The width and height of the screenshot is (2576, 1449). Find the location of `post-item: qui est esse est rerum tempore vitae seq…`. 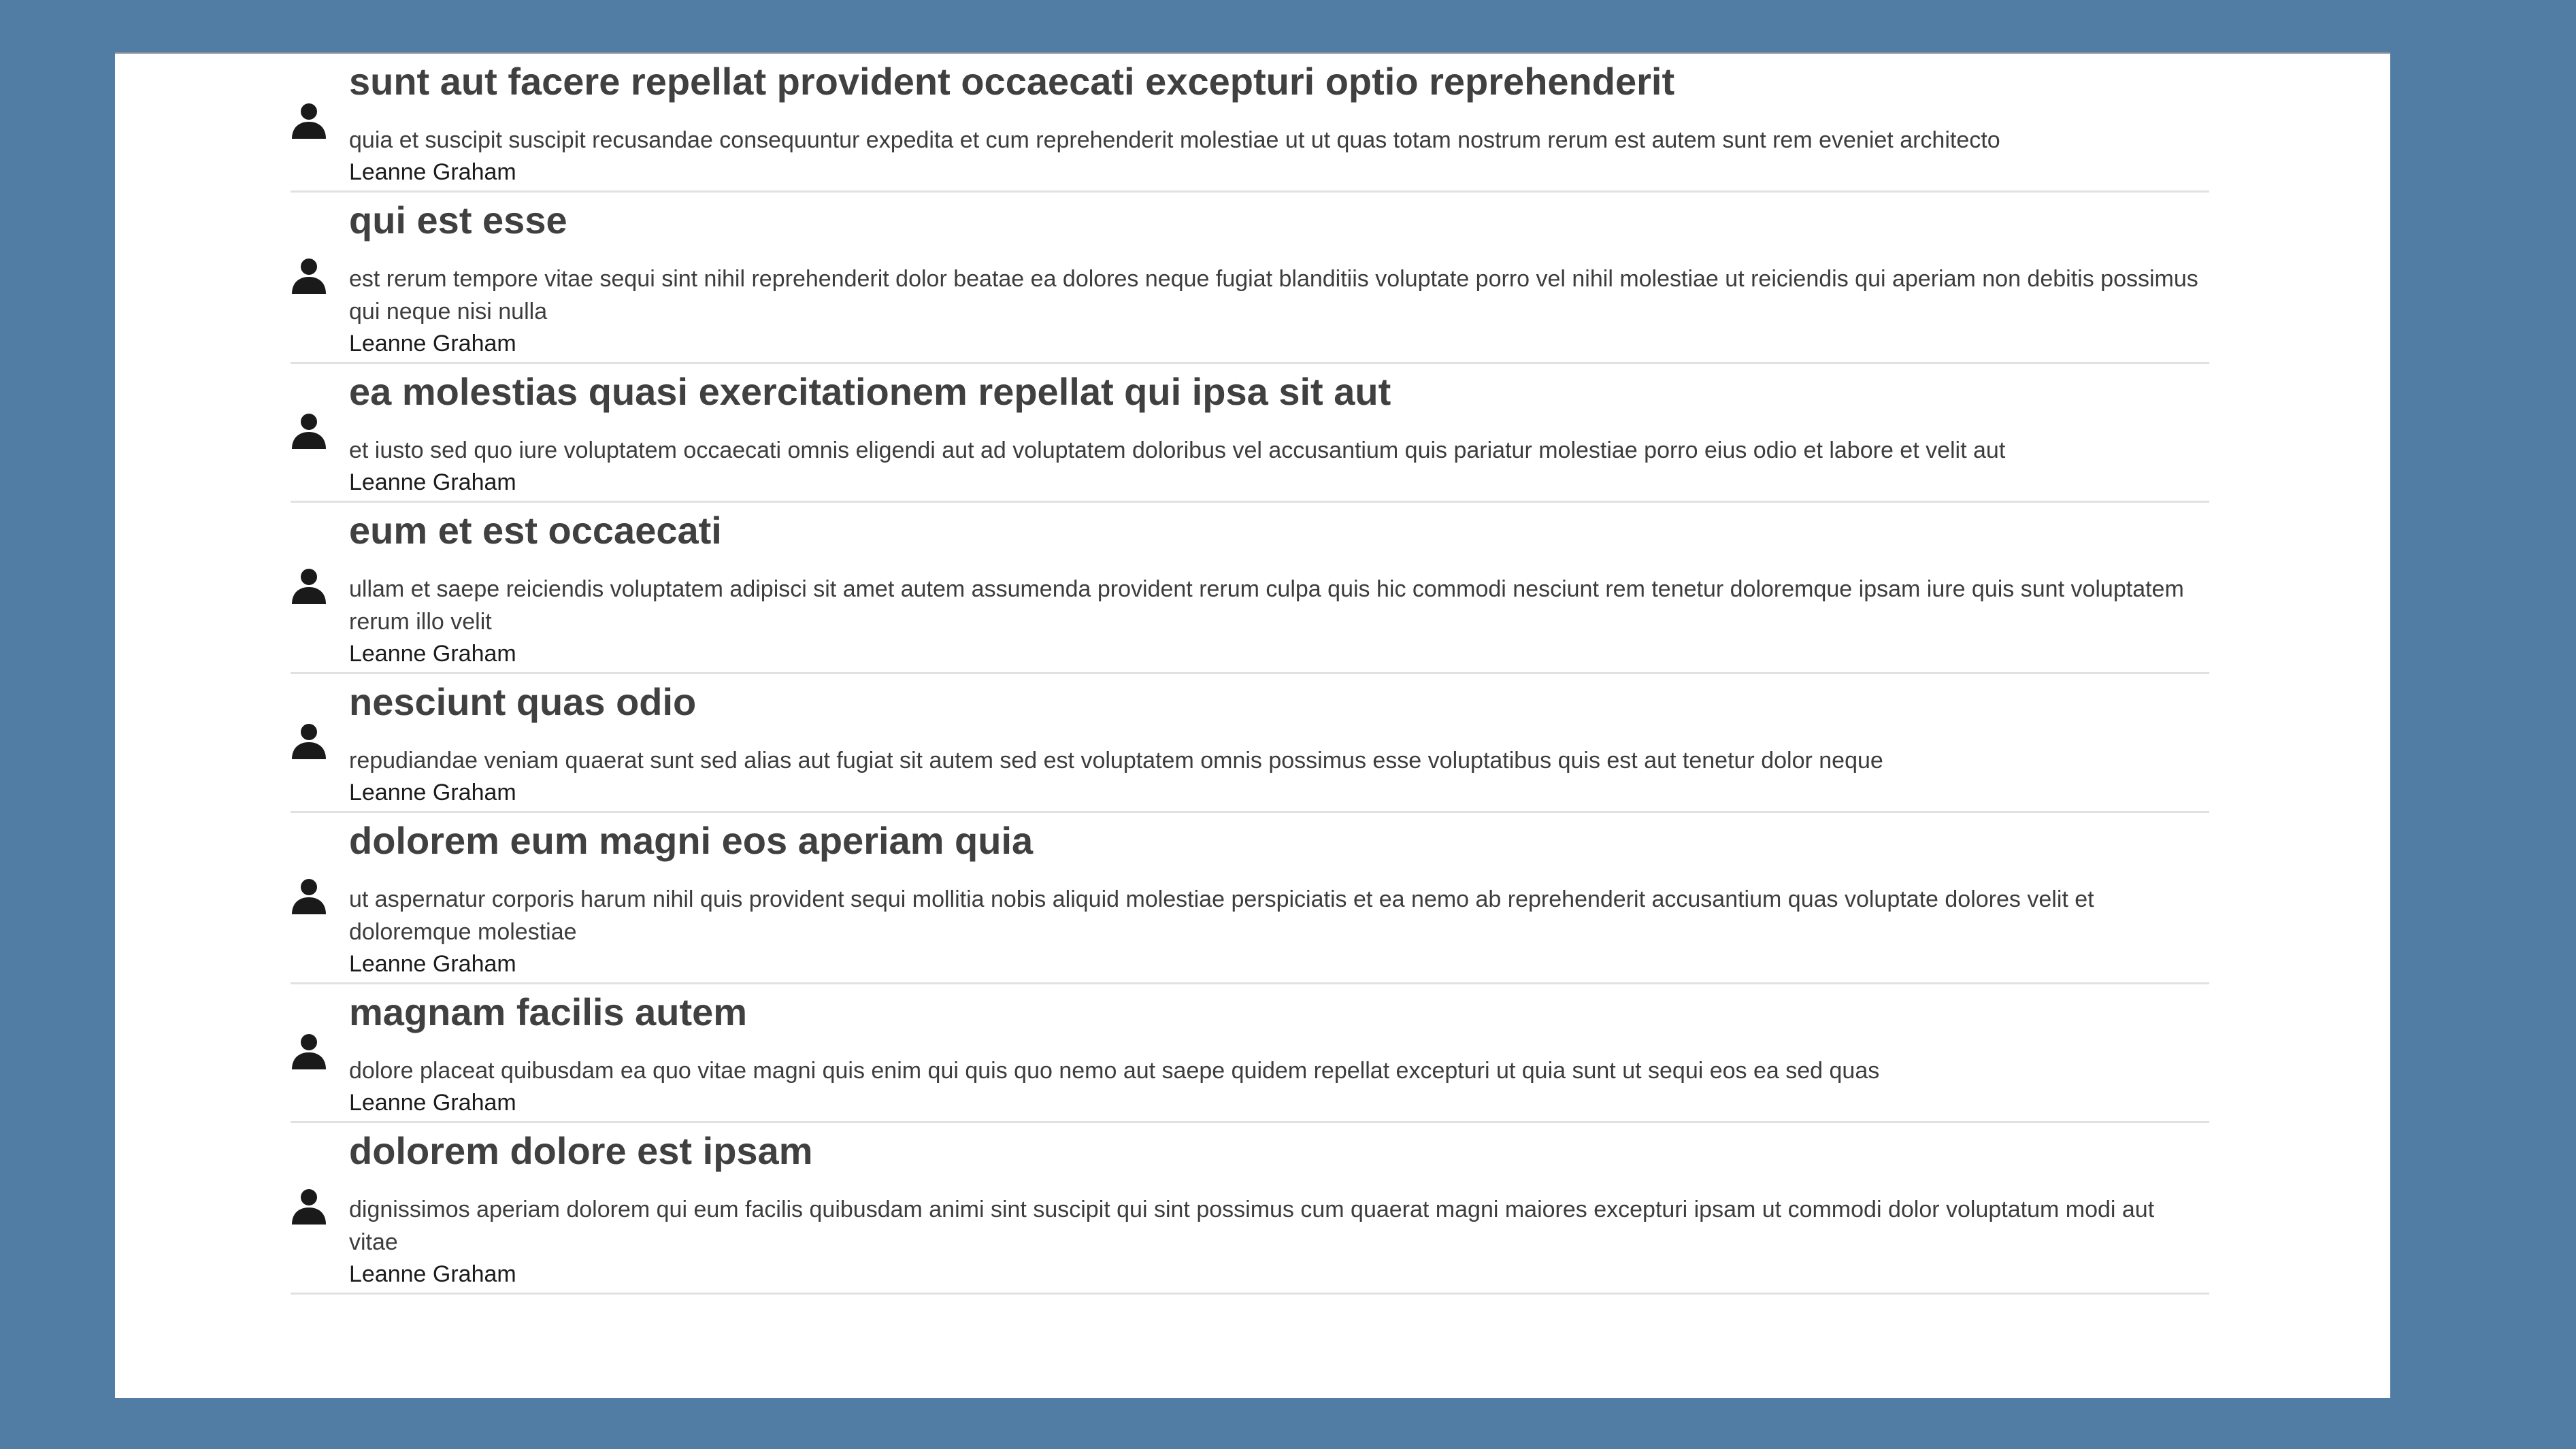

post-item: qui est esse est rerum tempore vitae seq… is located at coordinates (1250, 278).